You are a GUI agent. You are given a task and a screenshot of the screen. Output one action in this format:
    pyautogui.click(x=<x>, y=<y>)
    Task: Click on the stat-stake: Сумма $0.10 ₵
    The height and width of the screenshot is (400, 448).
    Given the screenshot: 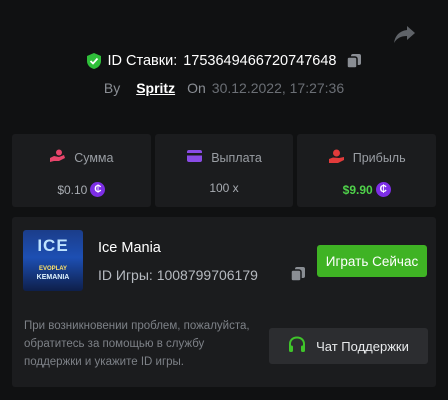 What is the action you would take?
    pyautogui.click(x=81, y=170)
    